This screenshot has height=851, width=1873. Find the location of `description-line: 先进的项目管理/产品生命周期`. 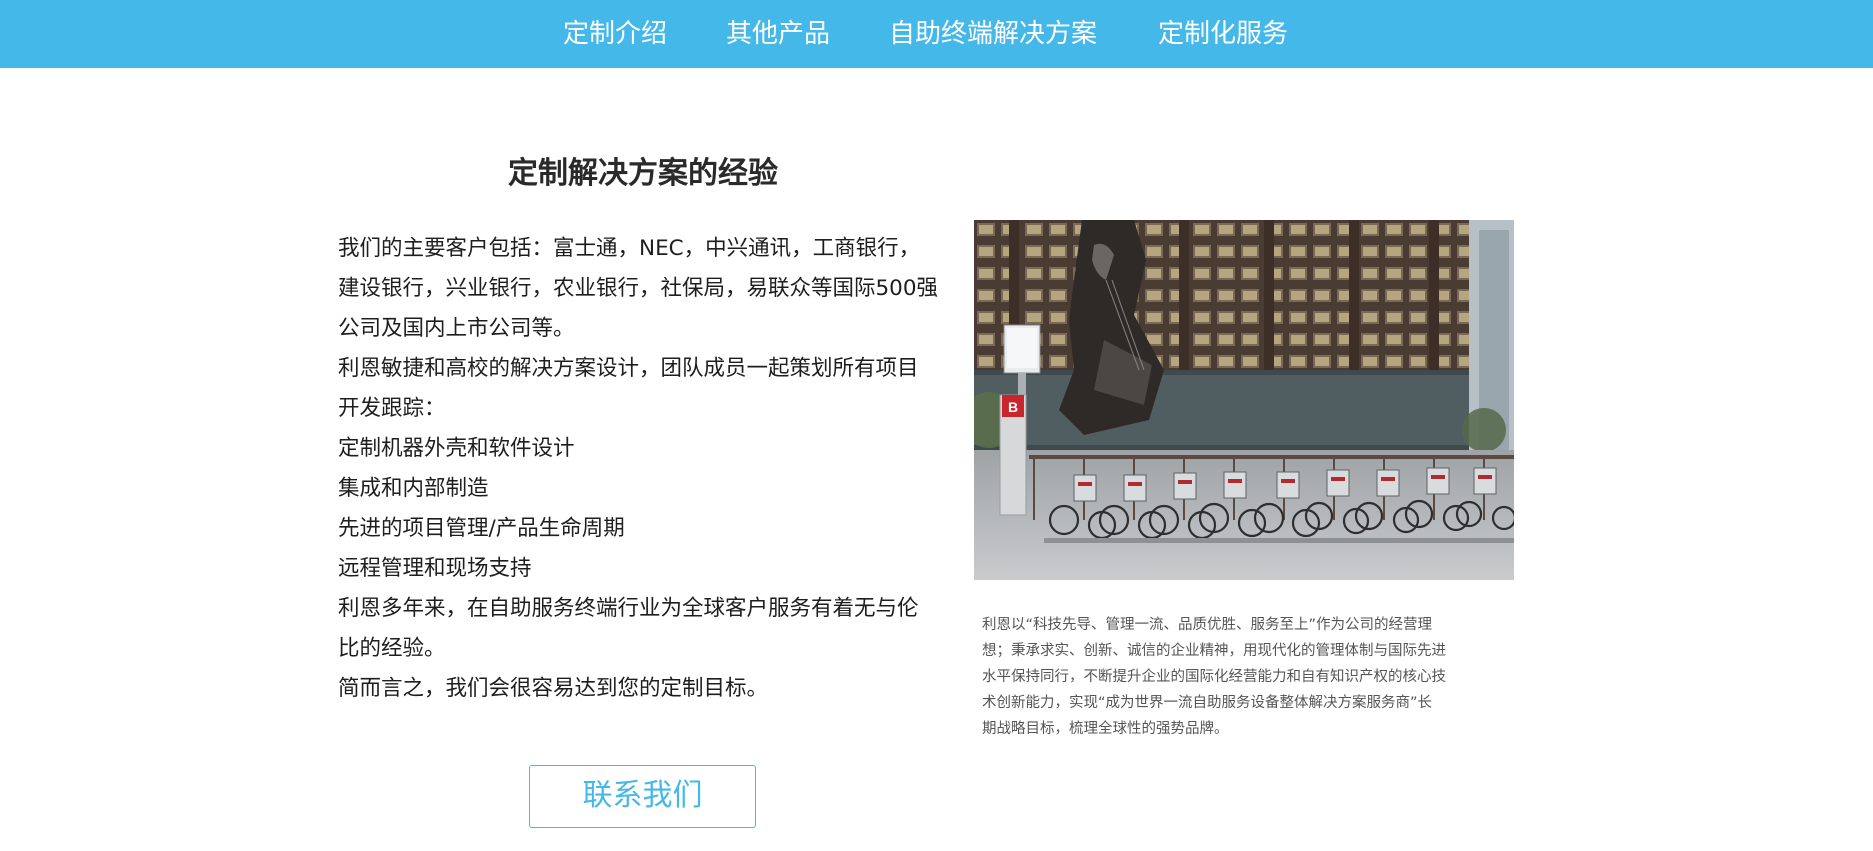

description-line: 先进的项目管理/产品生命周期 is located at coordinates (481, 528).